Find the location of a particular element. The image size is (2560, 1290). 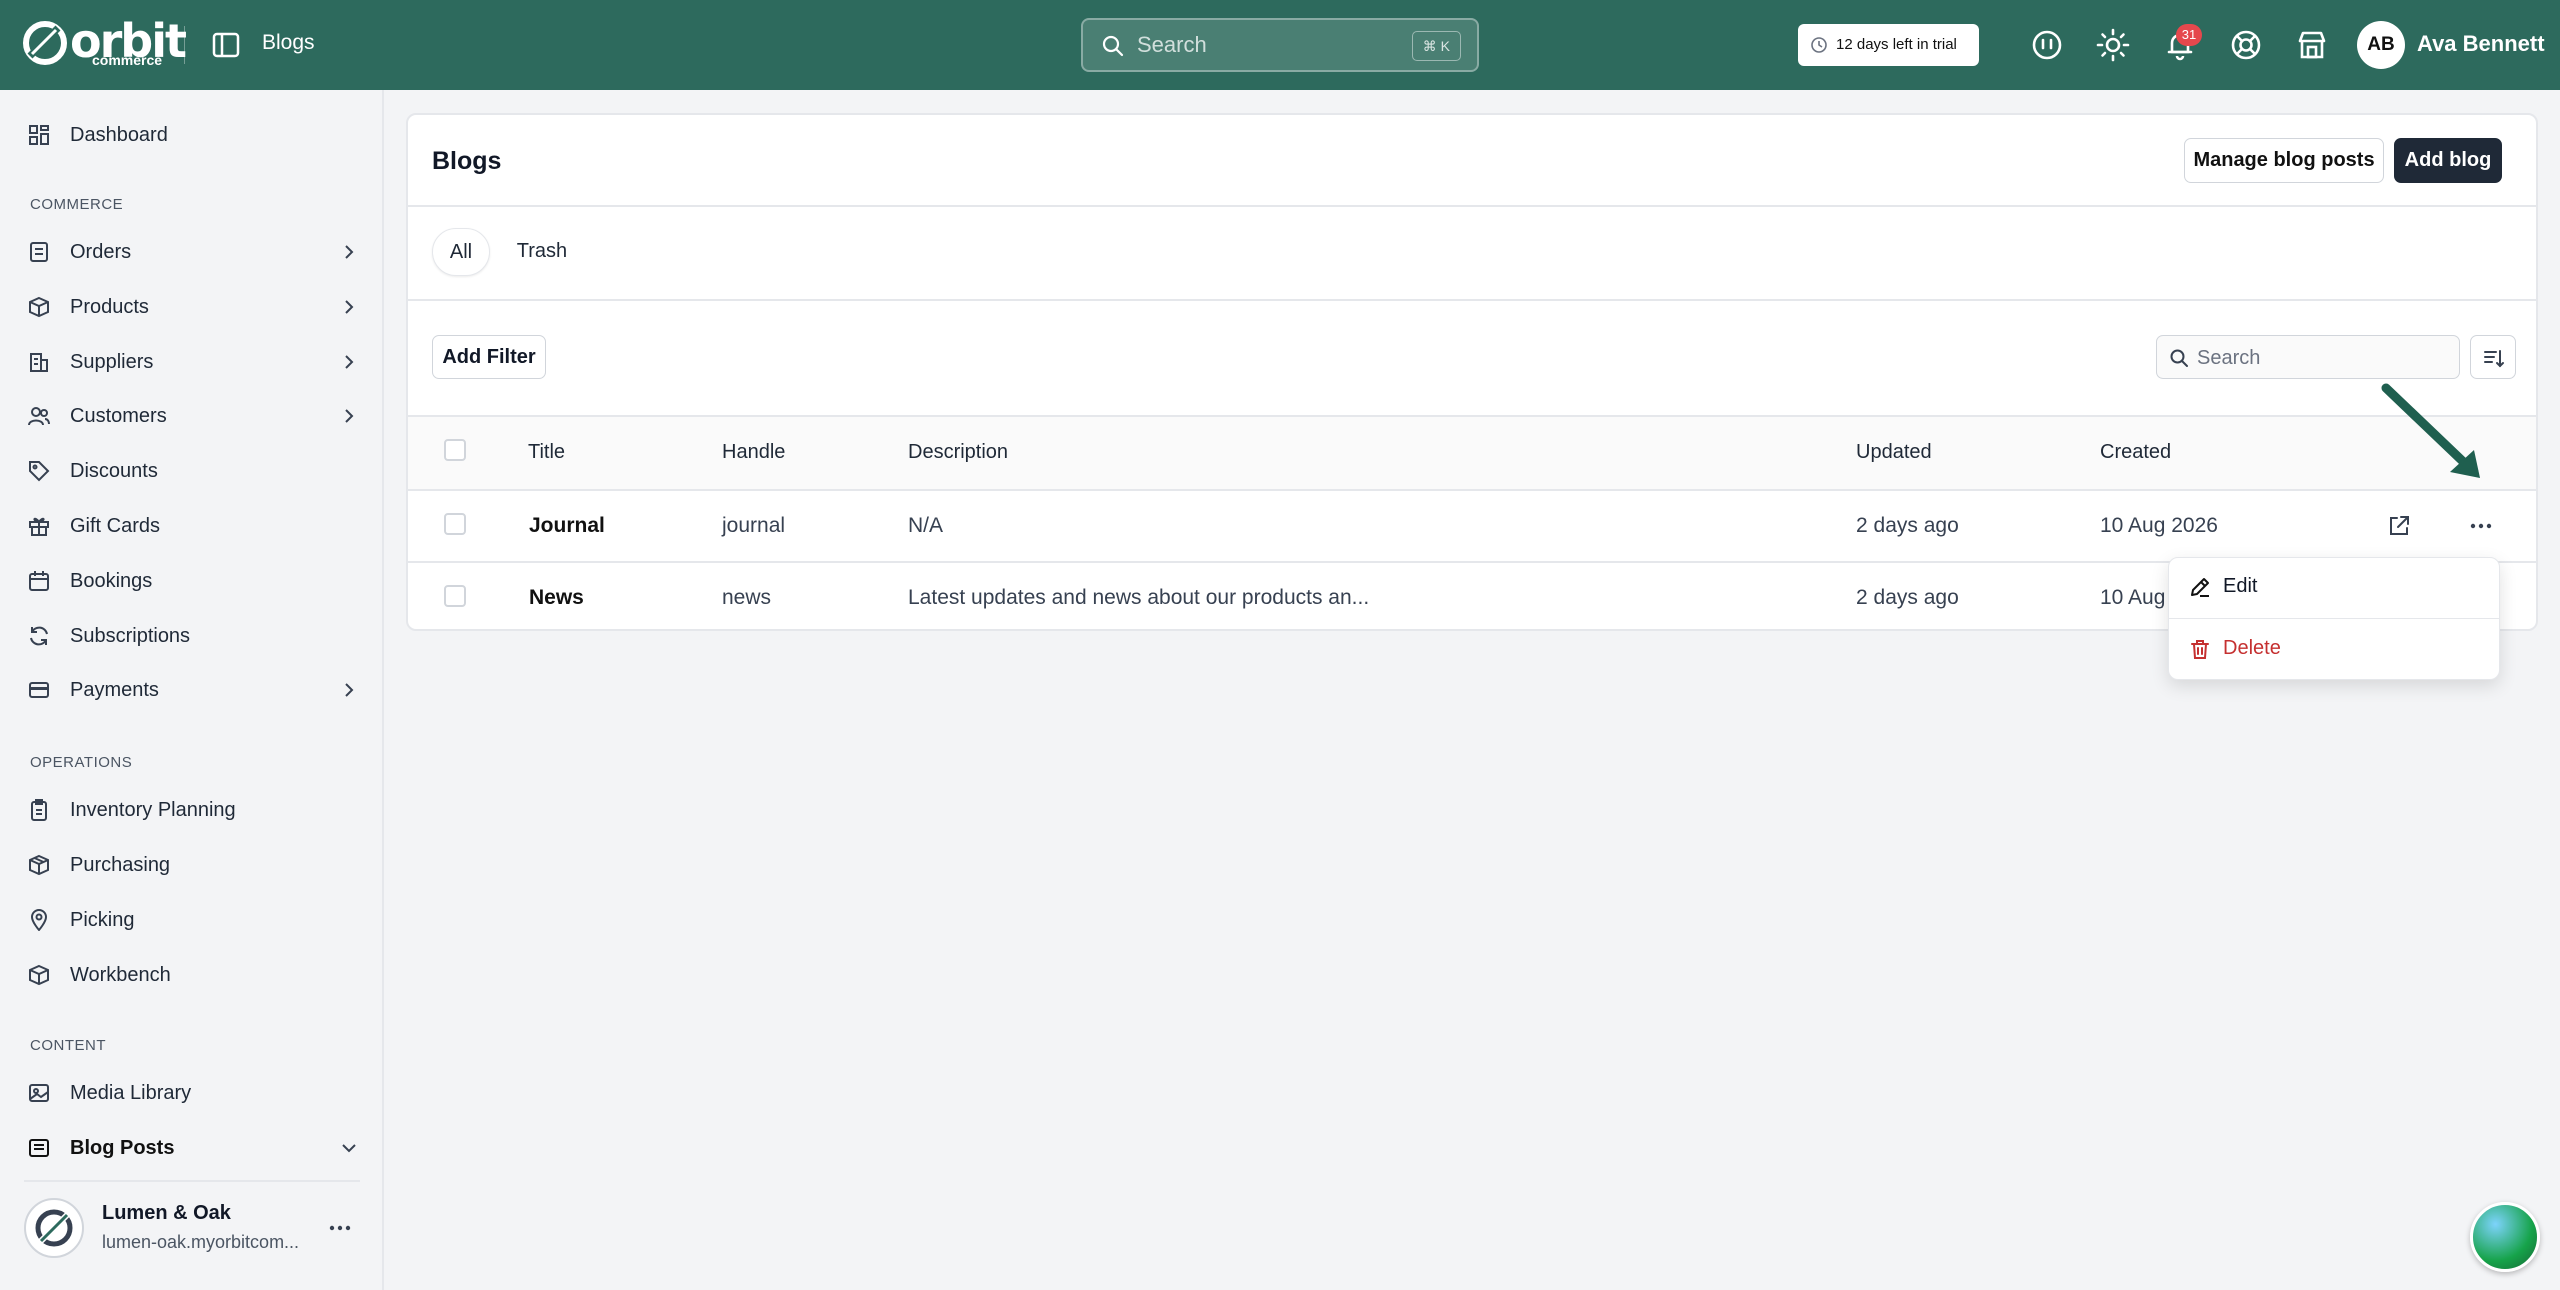

sidebar-item-label: Workbench is located at coordinates (120, 975).